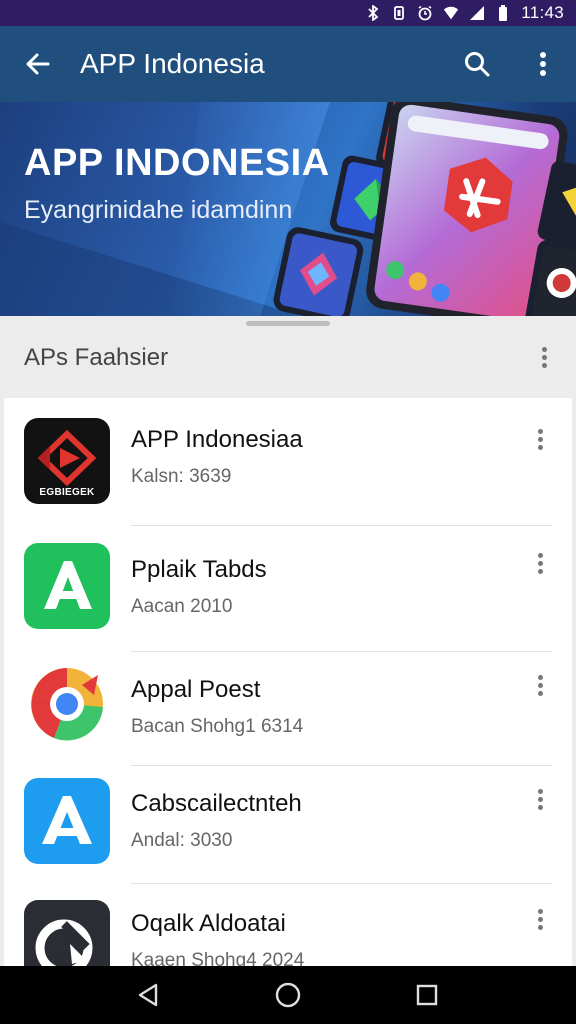 The image size is (576, 1024). I want to click on list-item: Pplaik Tabds Aacan 2010, so click(288, 589).